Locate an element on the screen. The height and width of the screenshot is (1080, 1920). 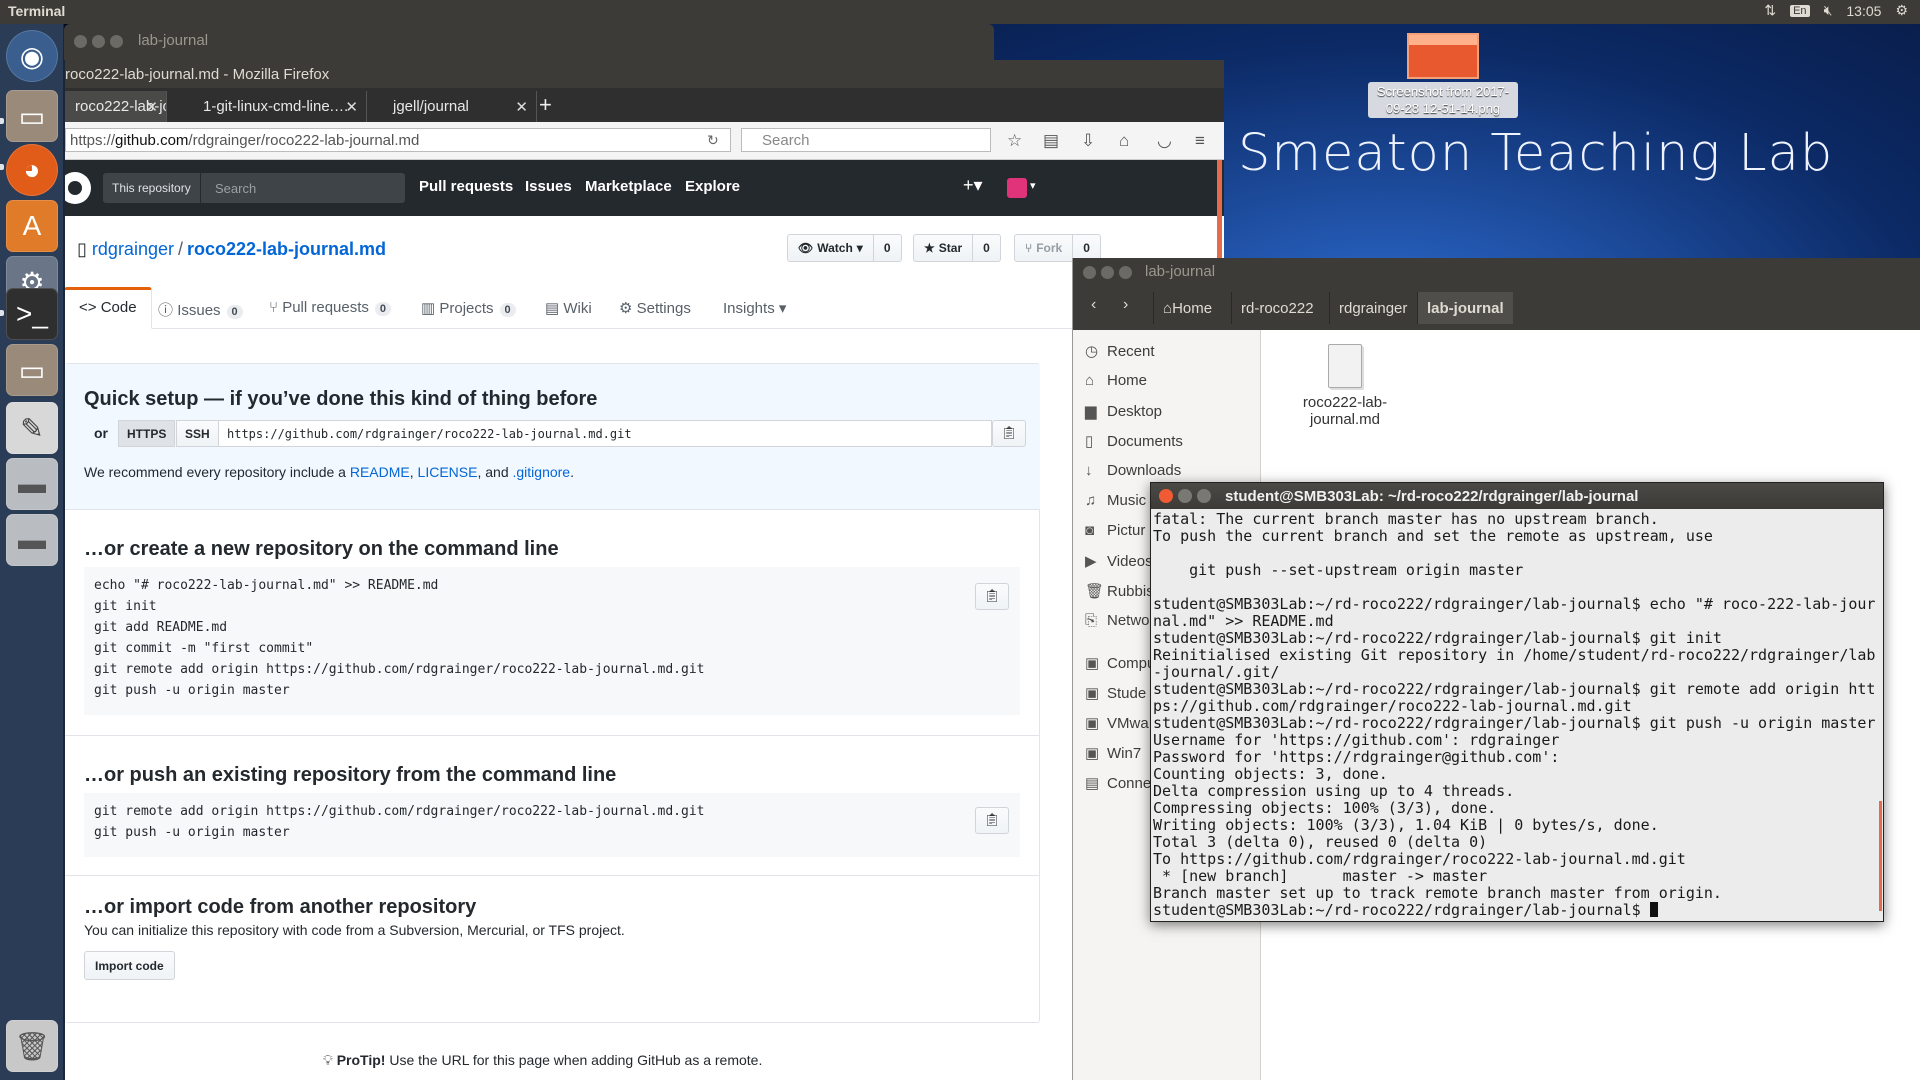
sidebar-item-music: ♫ Music is located at coordinates (1115, 504).